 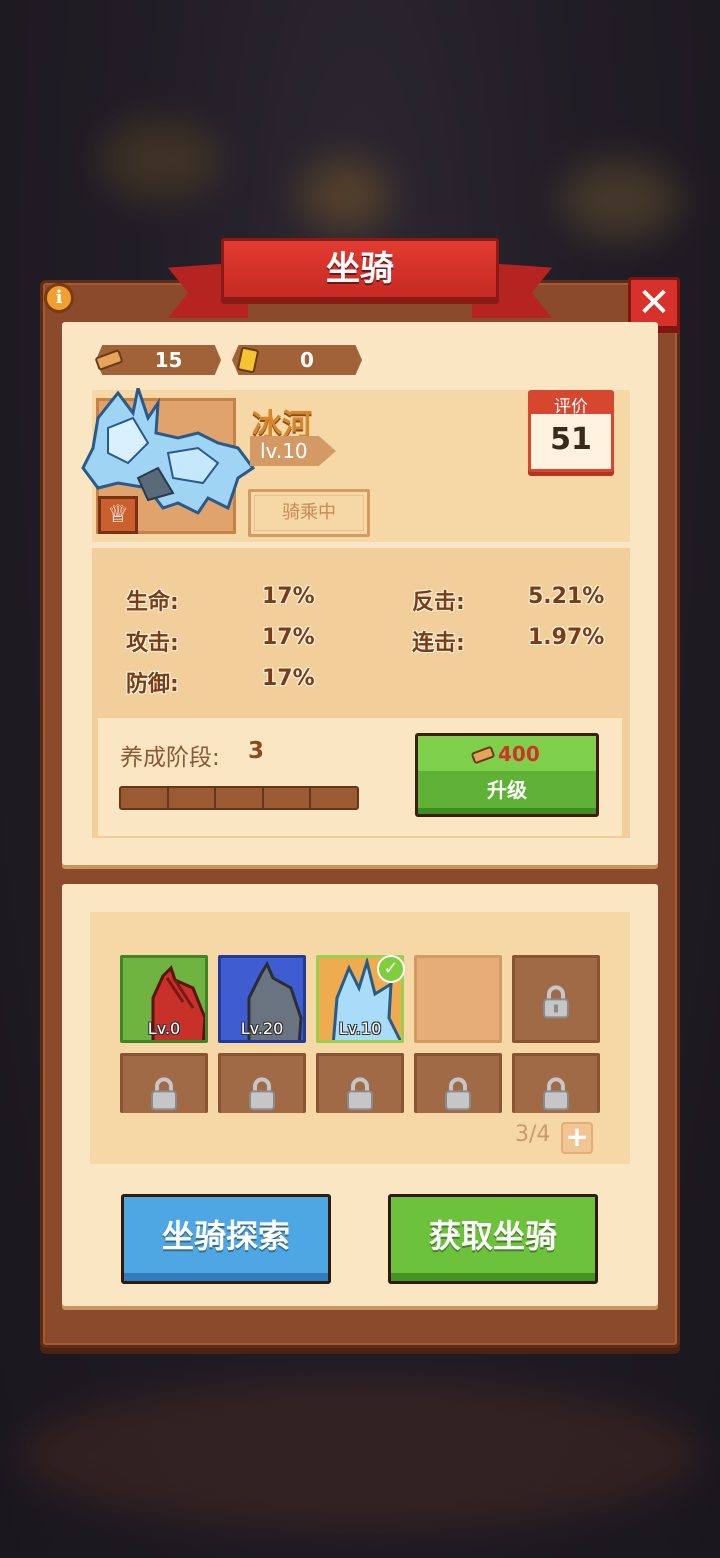 What do you see at coordinates (164, 999) in the screenshot?
I see `mount-slot: Lv.0` at bounding box center [164, 999].